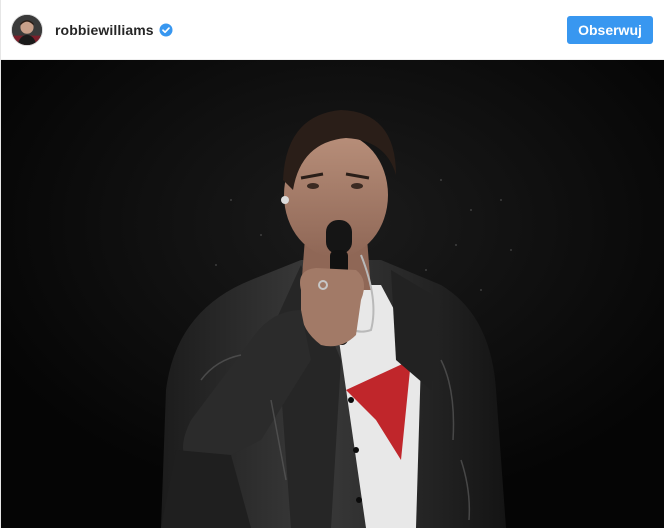  I want to click on profile-avatar, so click(27, 29).